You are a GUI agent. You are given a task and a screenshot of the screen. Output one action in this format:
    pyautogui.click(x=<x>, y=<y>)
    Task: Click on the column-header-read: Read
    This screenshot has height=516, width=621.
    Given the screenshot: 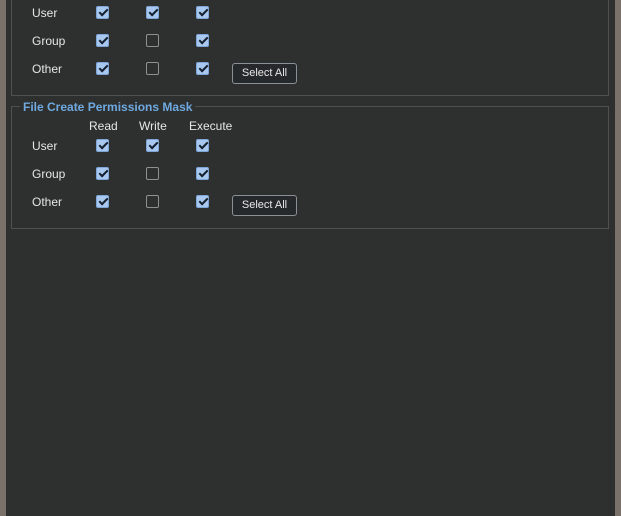 What is the action you would take?
    pyautogui.click(x=103, y=126)
    